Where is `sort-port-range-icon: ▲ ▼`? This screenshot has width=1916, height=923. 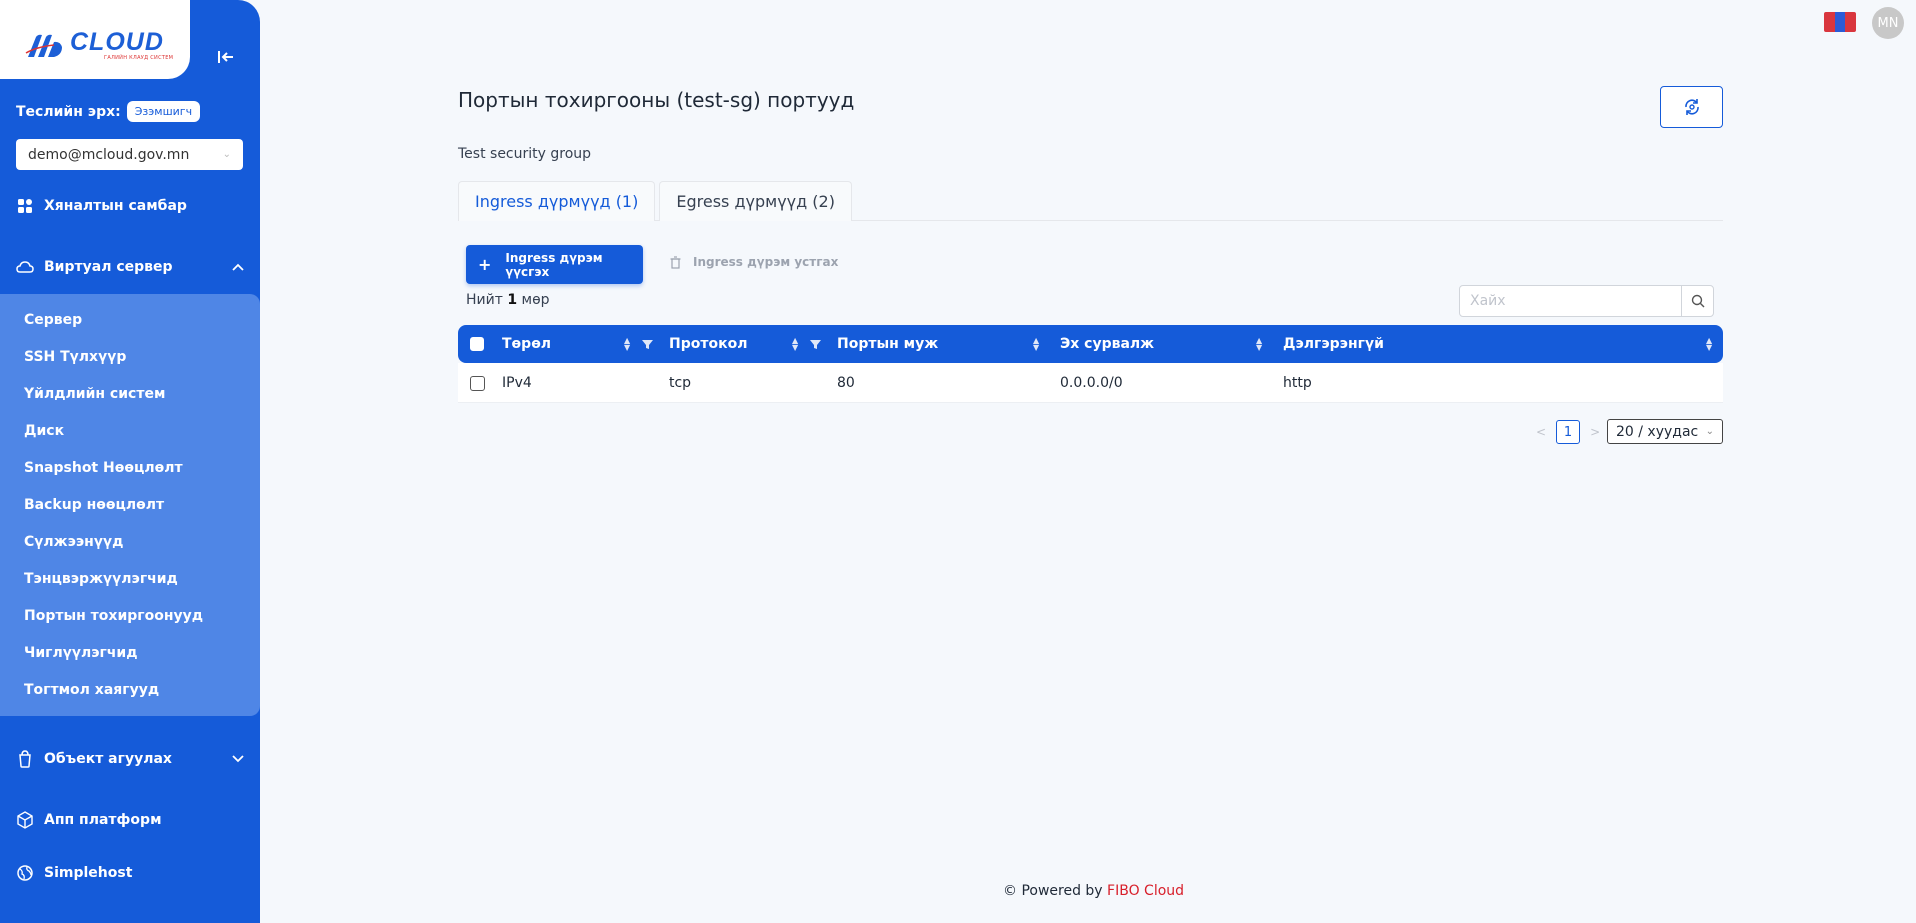 sort-port-range-icon: ▲ ▼ is located at coordinates (1036, 344).